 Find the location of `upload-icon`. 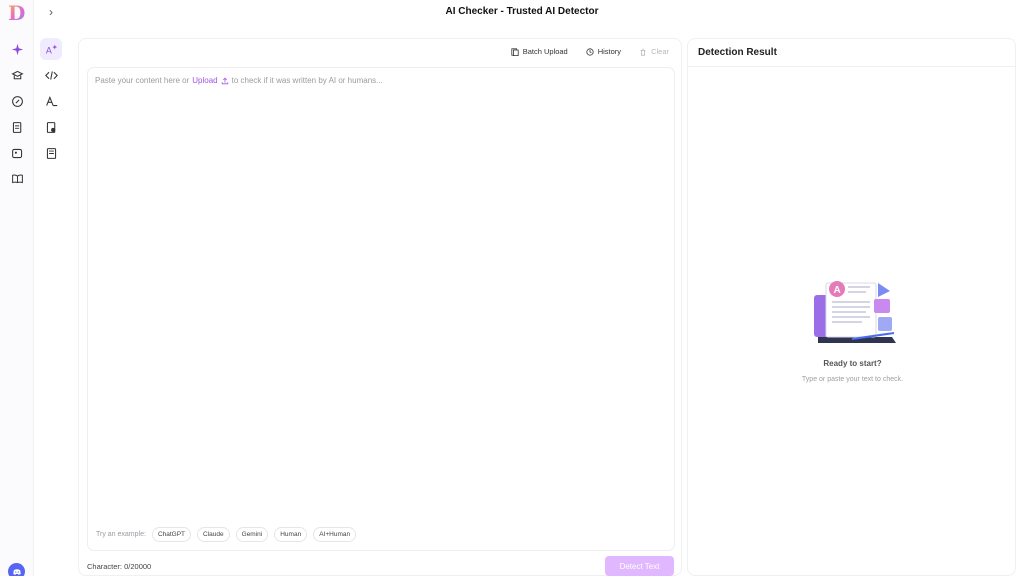

upload-icon is located at coordinates (225, 81).